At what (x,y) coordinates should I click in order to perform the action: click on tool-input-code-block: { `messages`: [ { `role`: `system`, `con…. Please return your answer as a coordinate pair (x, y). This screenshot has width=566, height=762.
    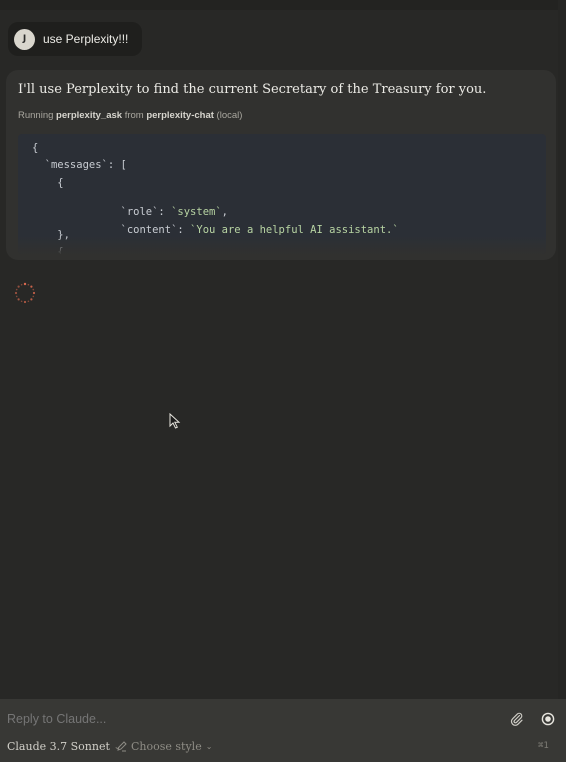
    Looking at the image, I should click on (282, 194).